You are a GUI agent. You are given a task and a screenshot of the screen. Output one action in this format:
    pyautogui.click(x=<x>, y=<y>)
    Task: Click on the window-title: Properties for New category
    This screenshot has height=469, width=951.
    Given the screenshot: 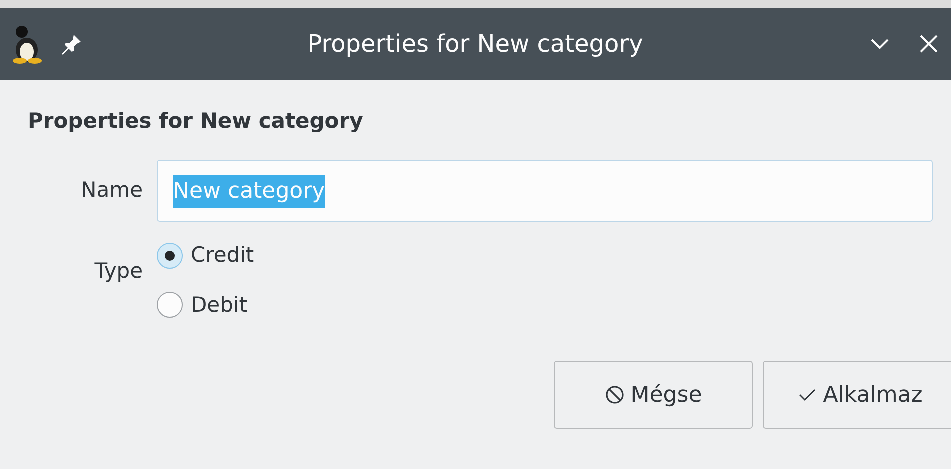 What is the action you would take?
    pyautogui.click(x=475, y=44)
    